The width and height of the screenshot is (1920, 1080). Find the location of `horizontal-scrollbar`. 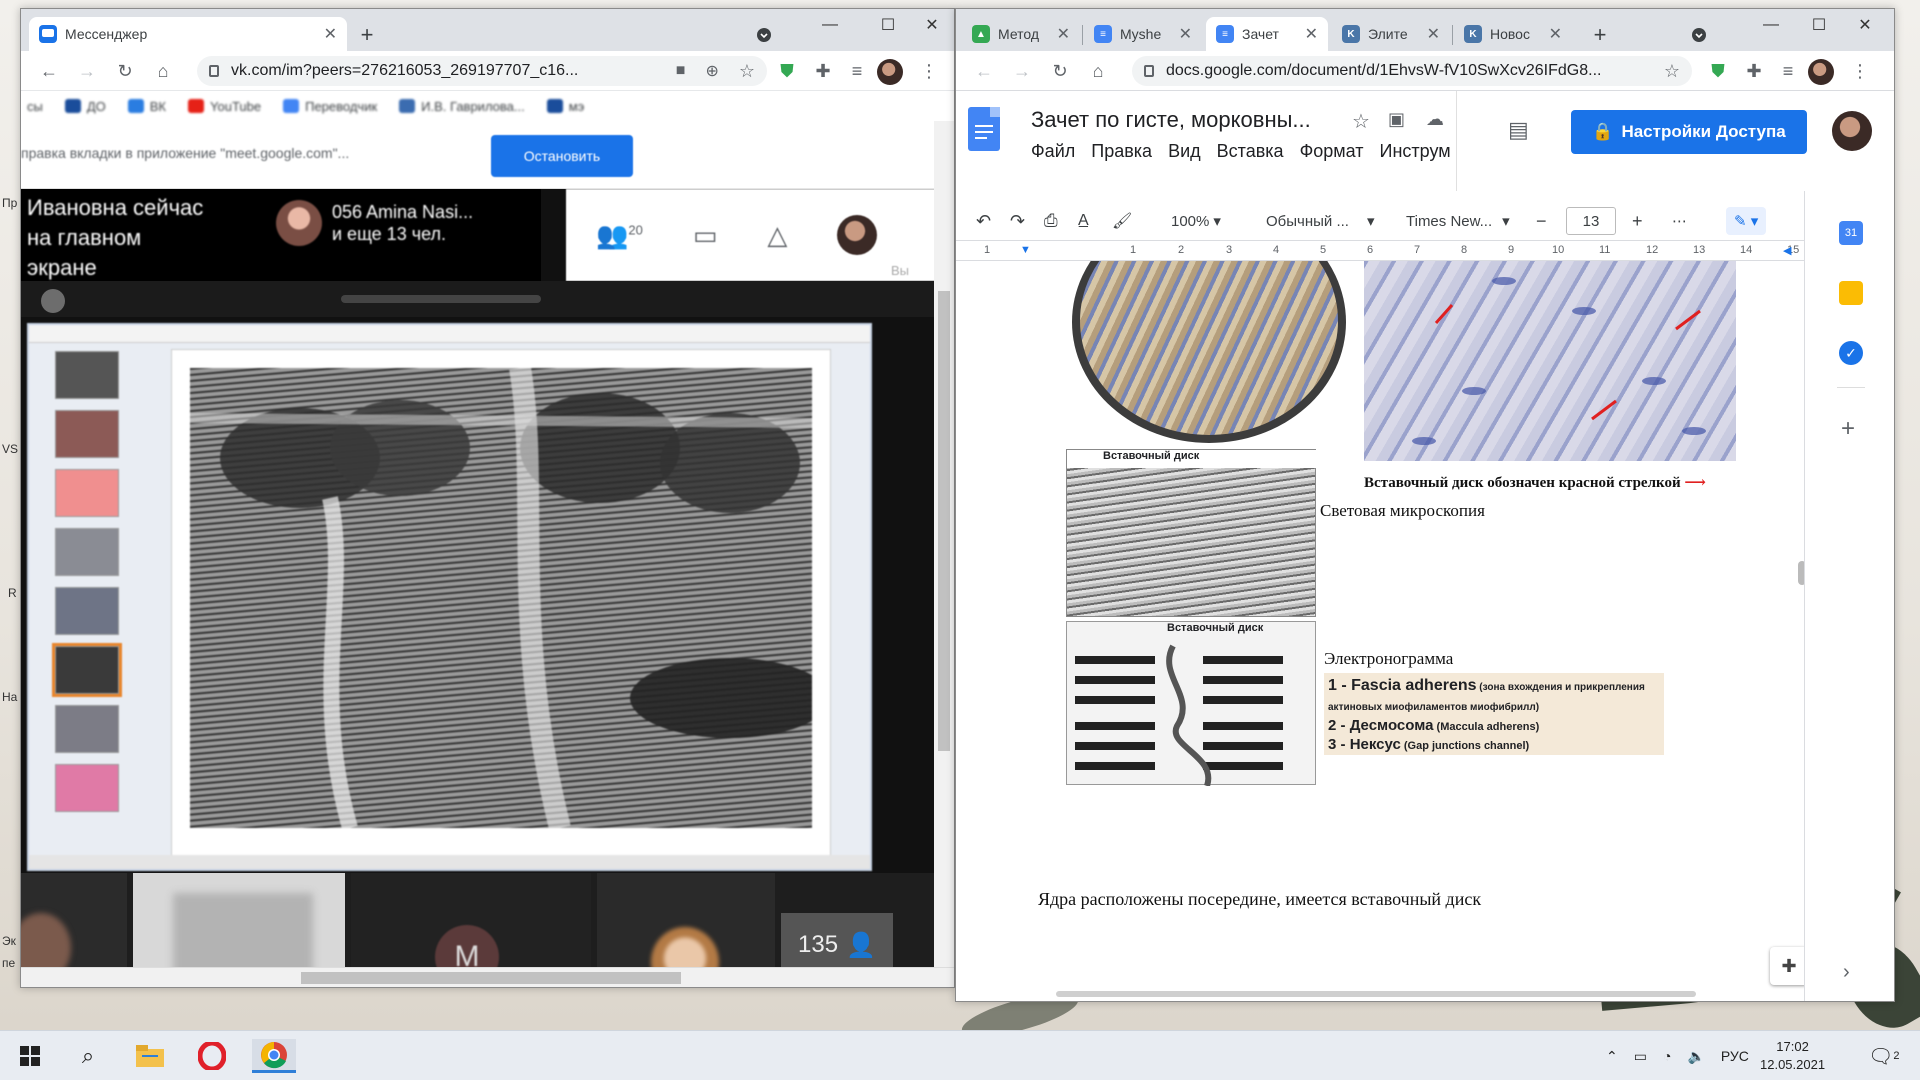

horizontal-scrollbar is located at coordinates (487, 977).